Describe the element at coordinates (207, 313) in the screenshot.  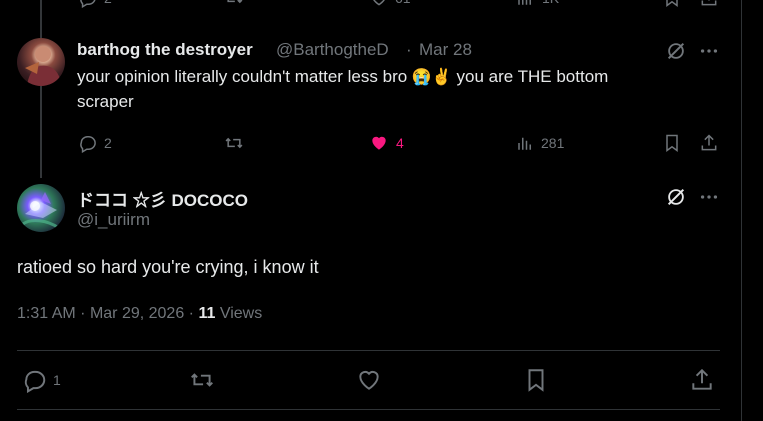
I see `views-count: 11` at that location.